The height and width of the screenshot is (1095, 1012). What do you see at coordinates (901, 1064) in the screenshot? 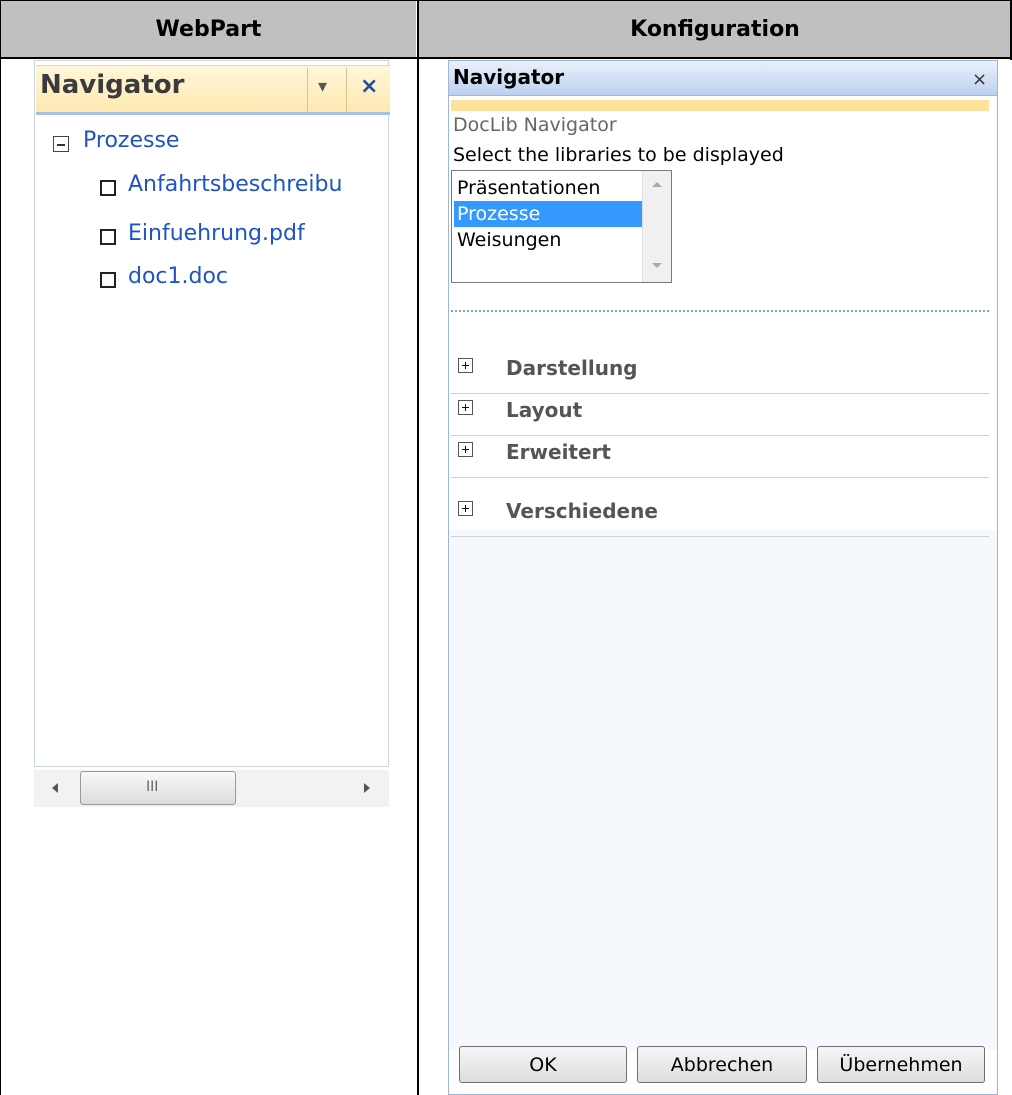
I see `apply-button: Übernehmen` at bounding box center [901, 1064].